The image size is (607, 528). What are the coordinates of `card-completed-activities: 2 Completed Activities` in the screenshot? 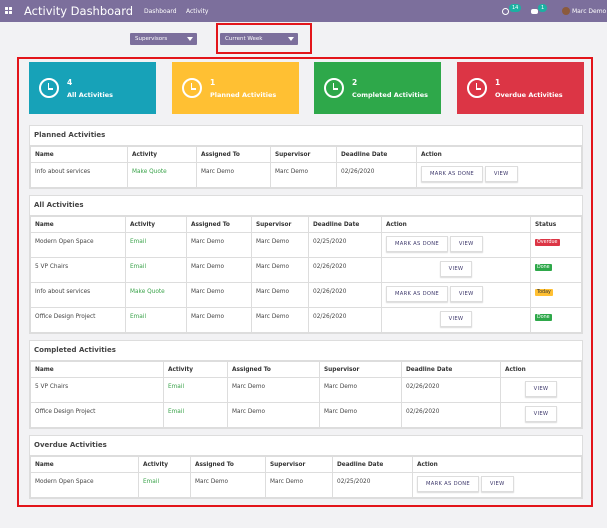 It's located at (377, 88).